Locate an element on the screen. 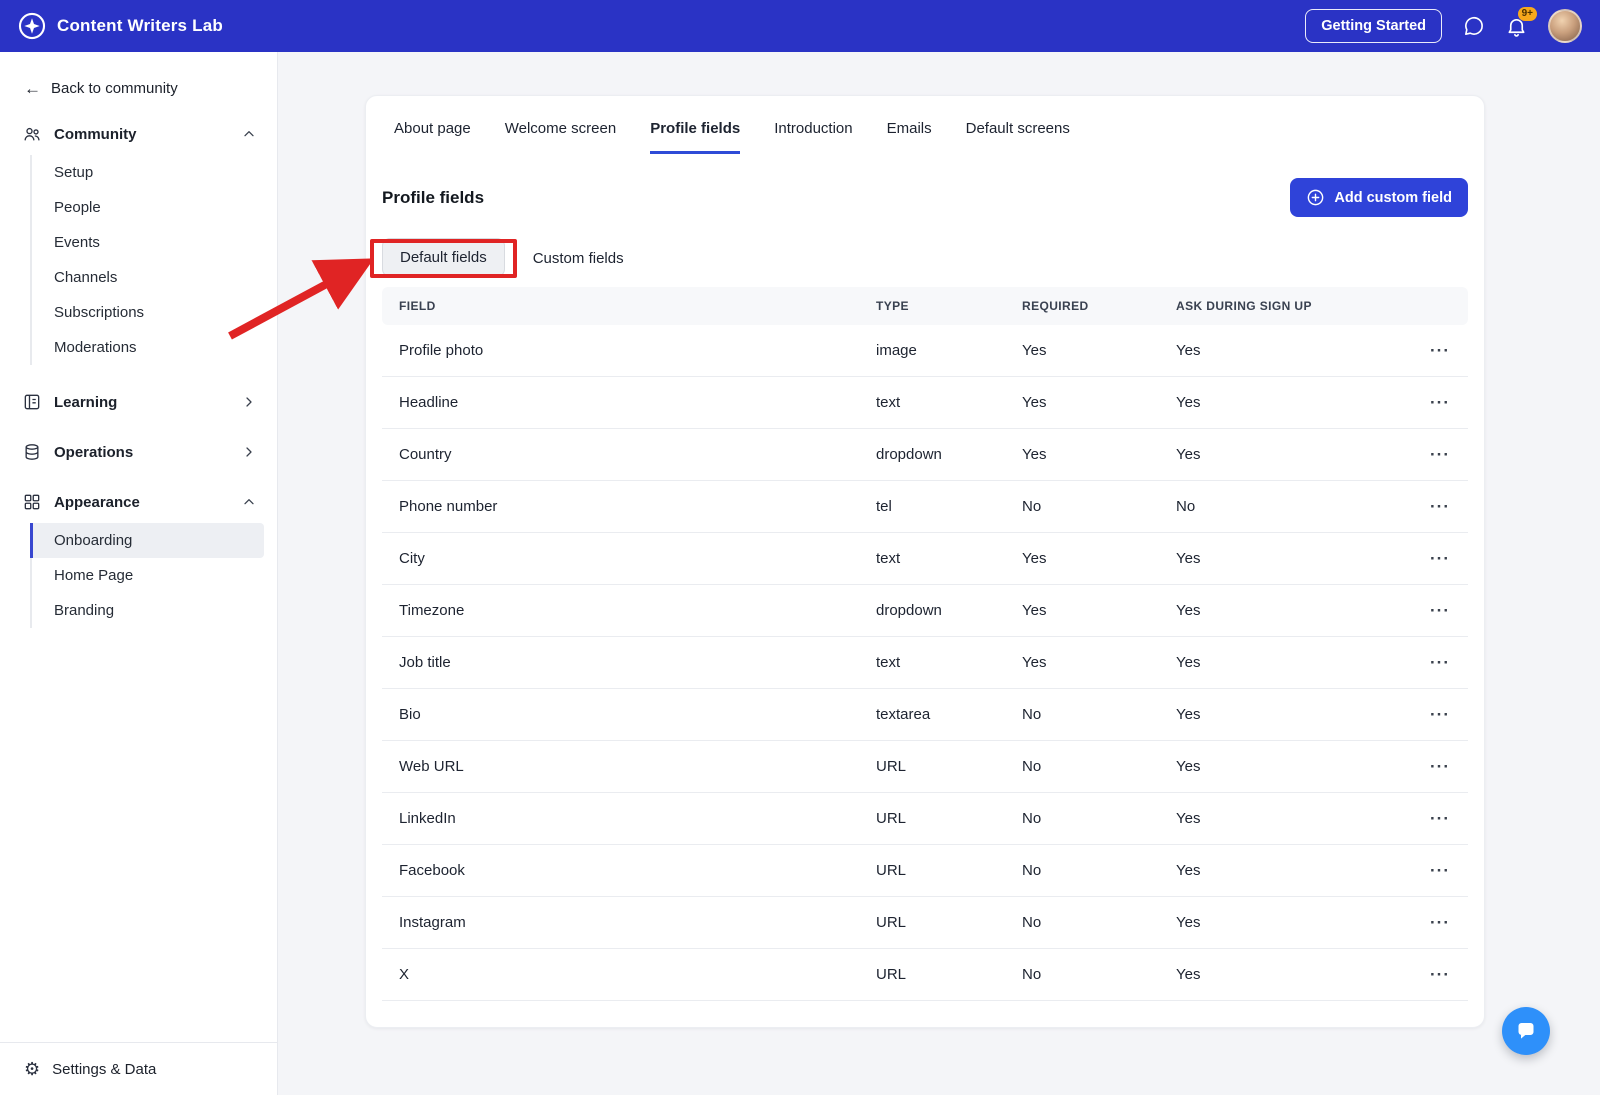  back-arrow-icon: ← is located at coordinates (32, 88).